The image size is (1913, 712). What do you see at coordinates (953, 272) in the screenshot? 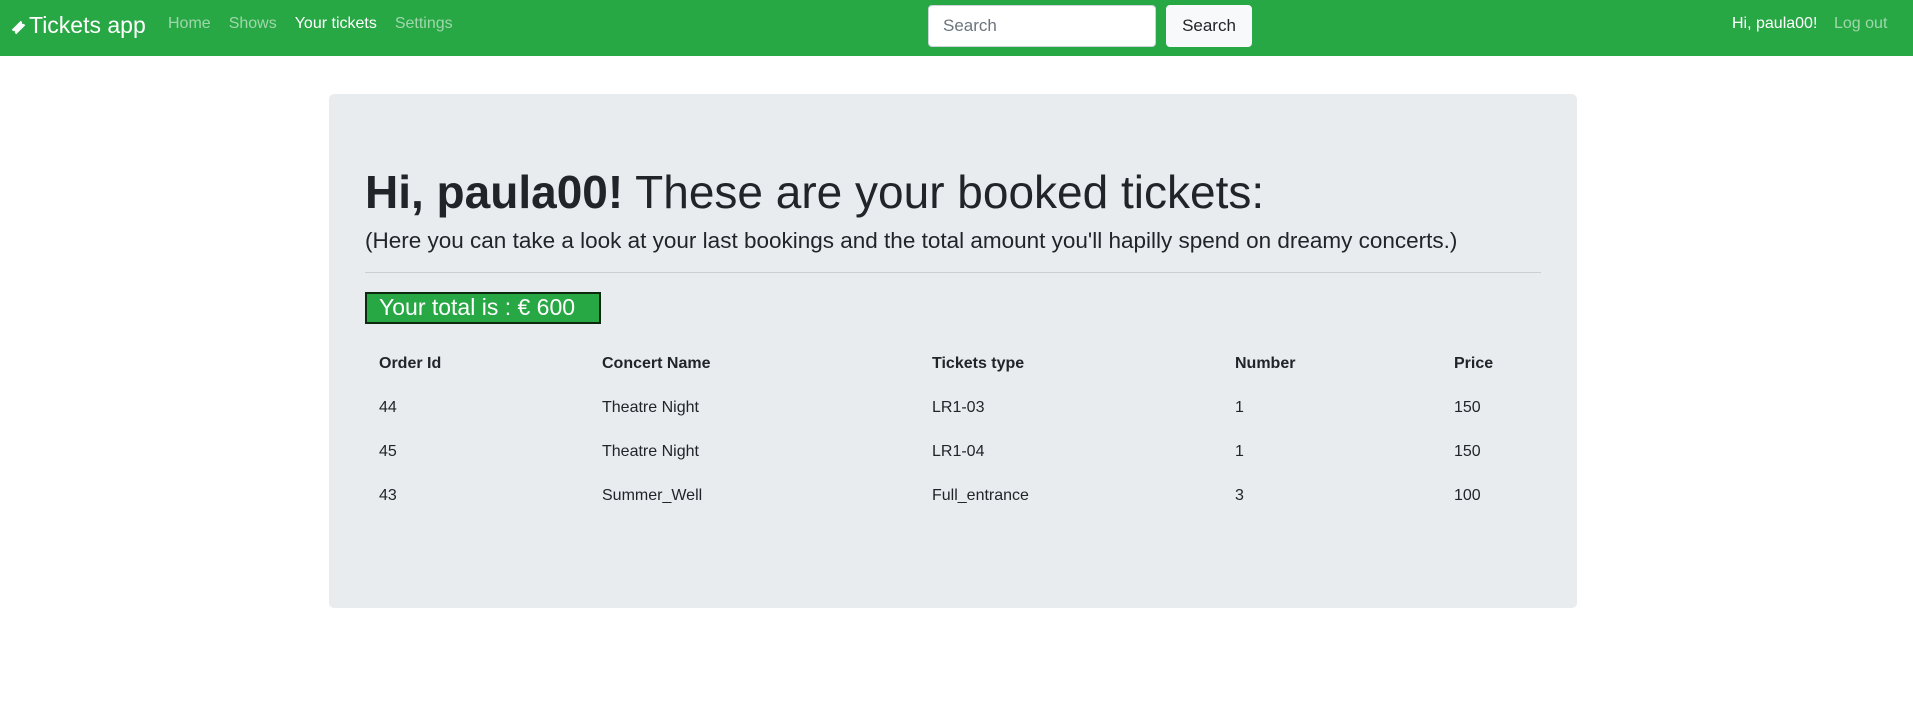
I see `divider` at bounding box center [953, 272].